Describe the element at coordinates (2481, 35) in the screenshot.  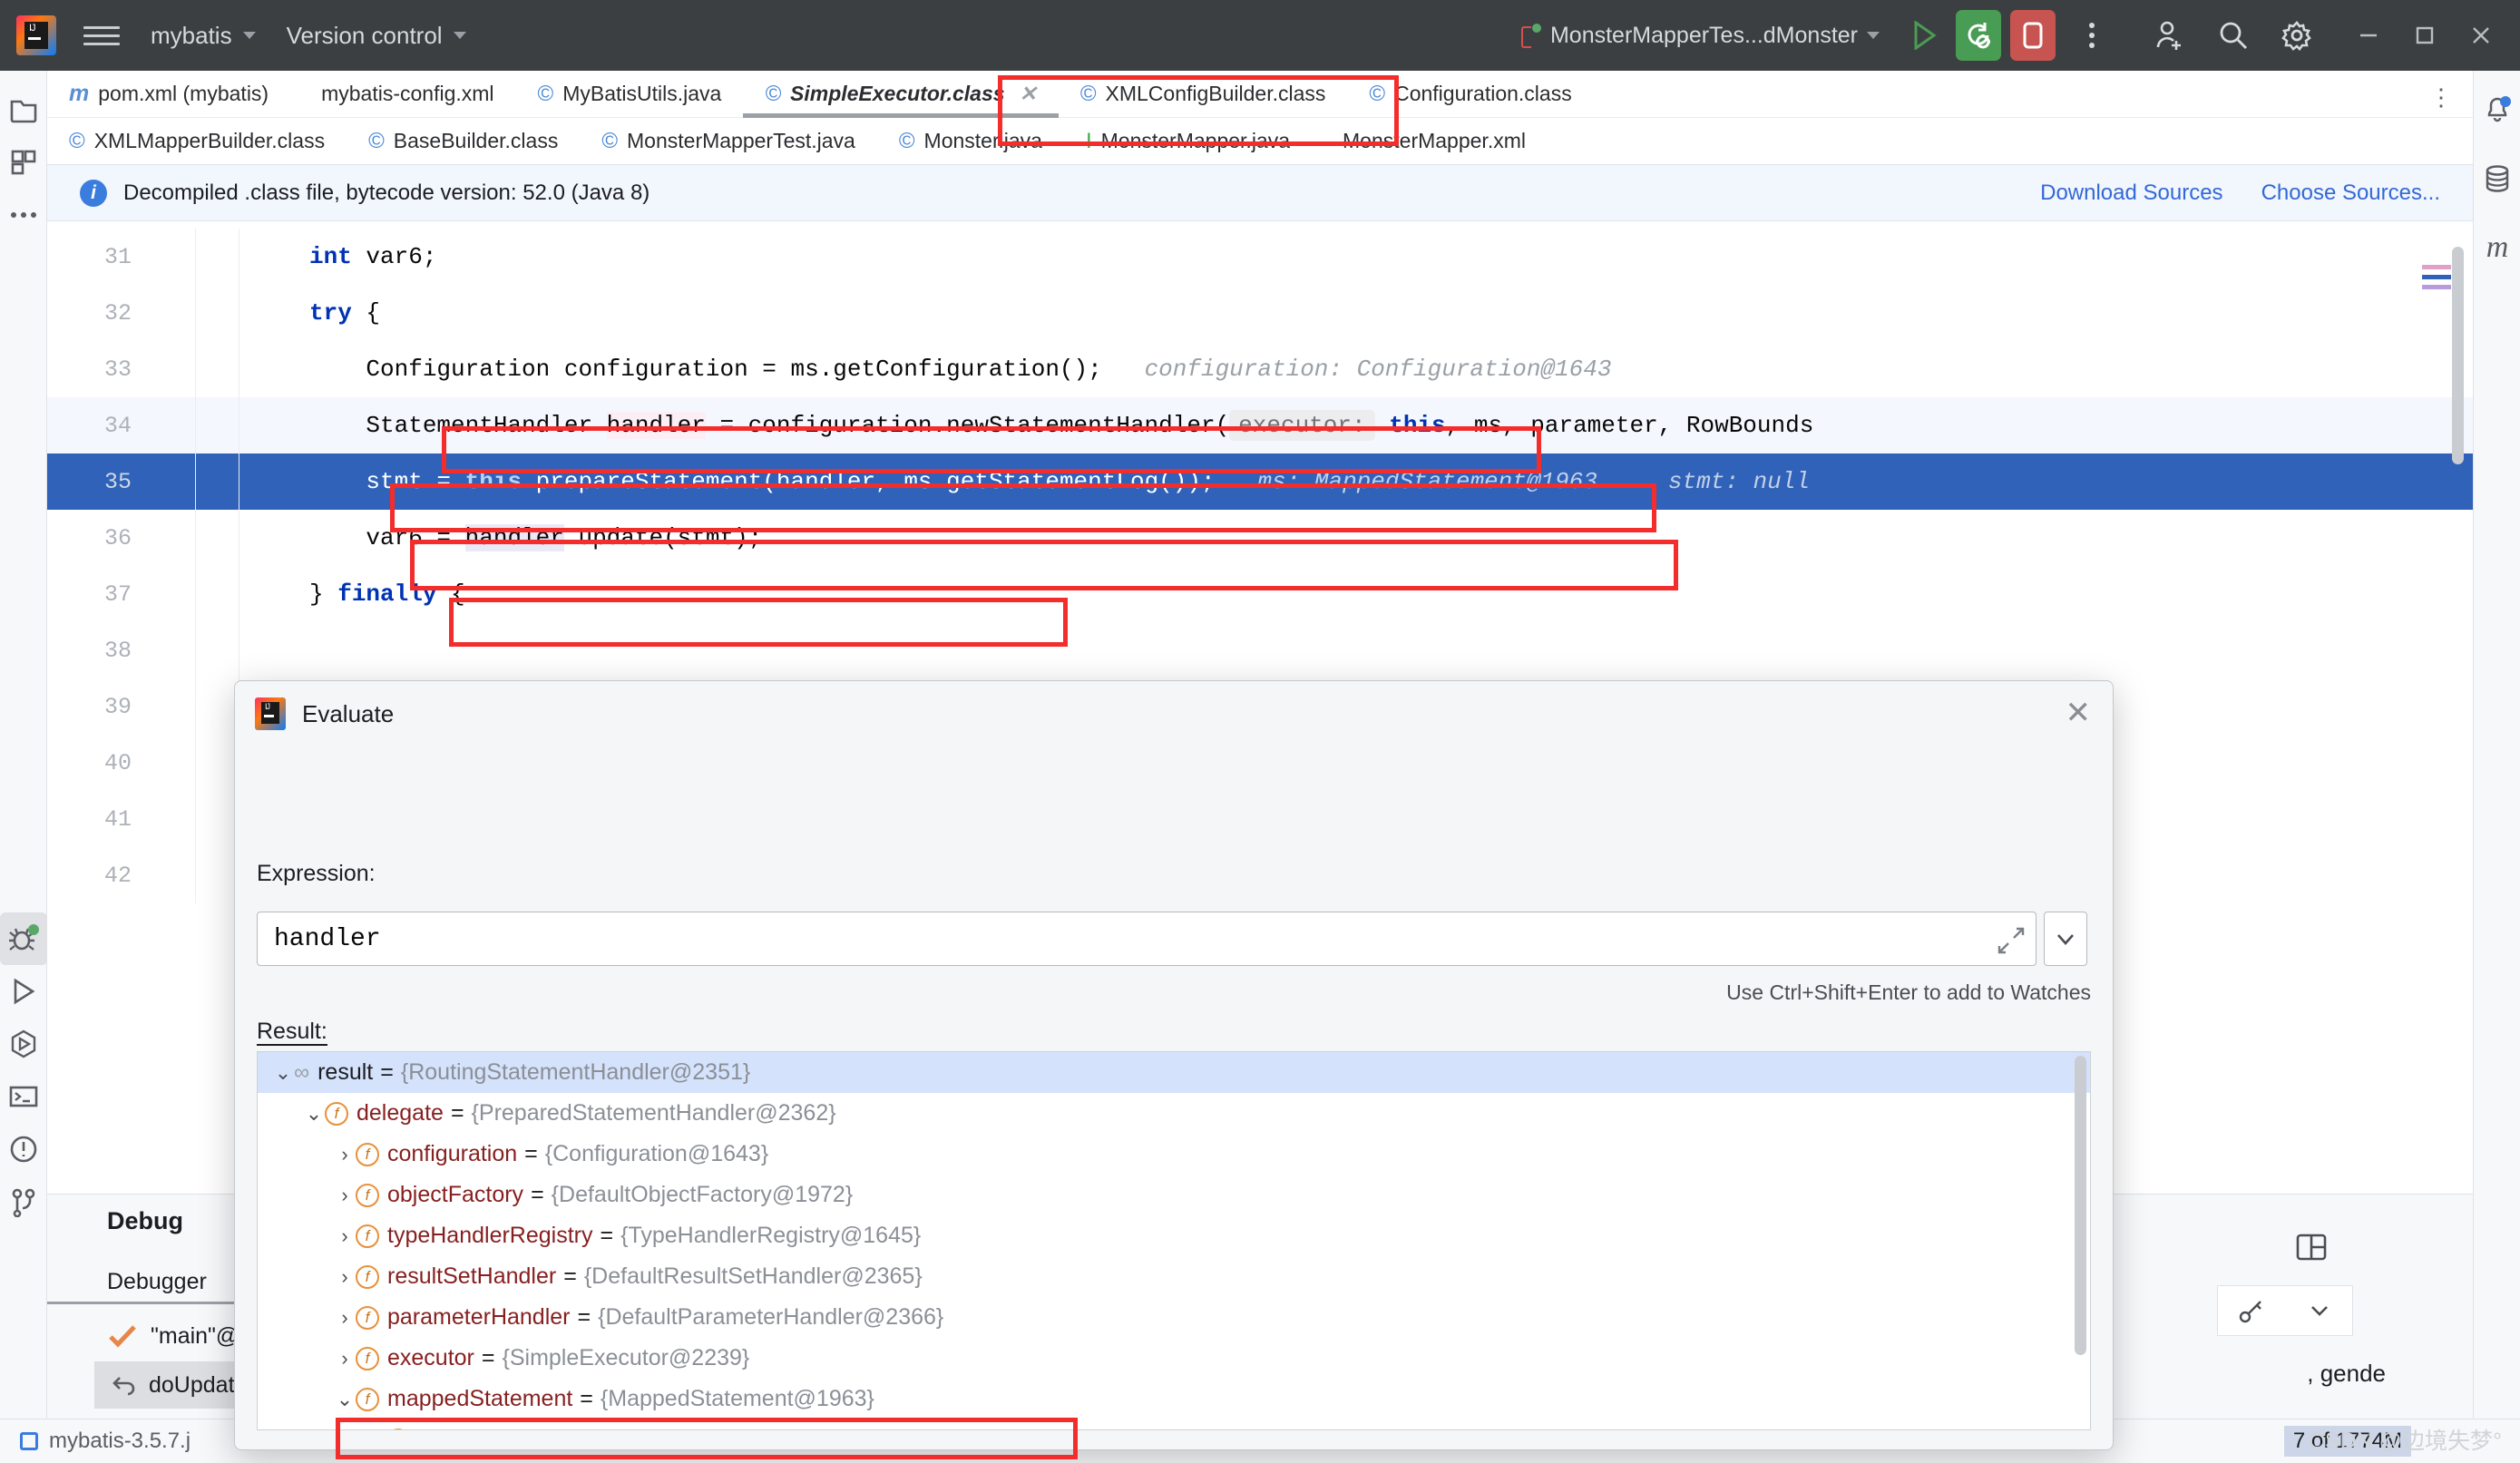
I see `close-icon` at that location.